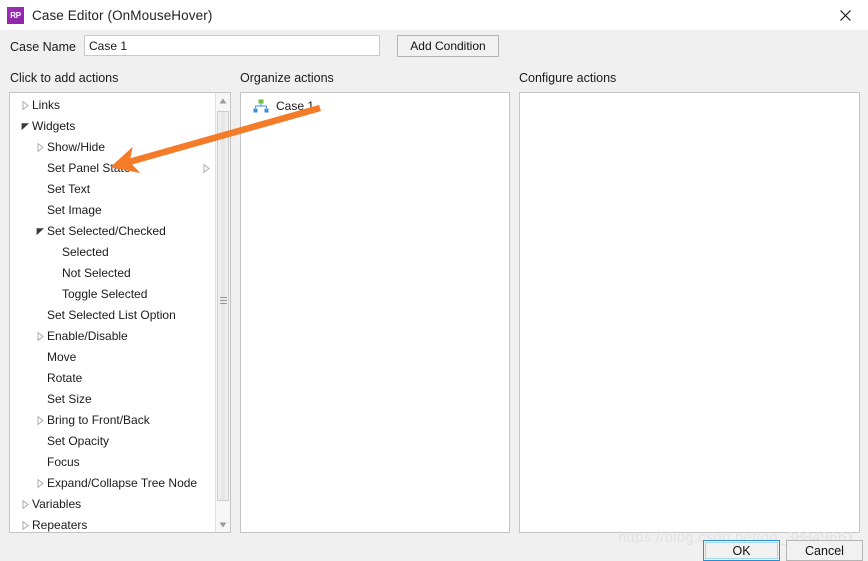 Image resolution: width=868 pixels, height=561 pixels. I want to click on tree-item-label: Selected, so click(85, 252).